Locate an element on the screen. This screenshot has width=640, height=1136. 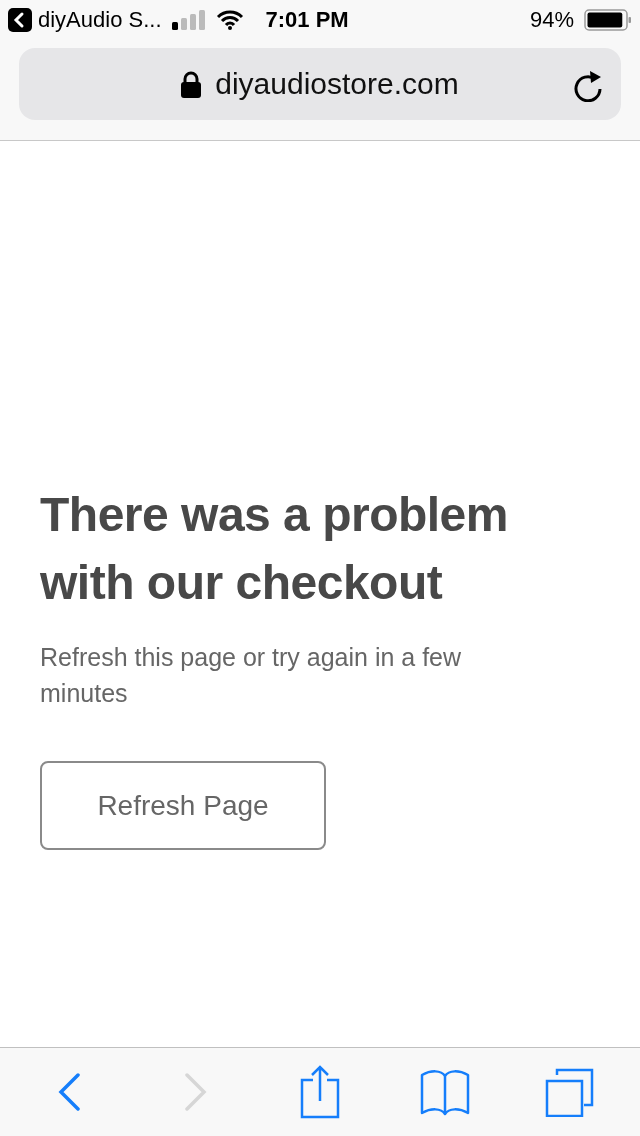
back-app-icon is located at coordinates (20, 20).